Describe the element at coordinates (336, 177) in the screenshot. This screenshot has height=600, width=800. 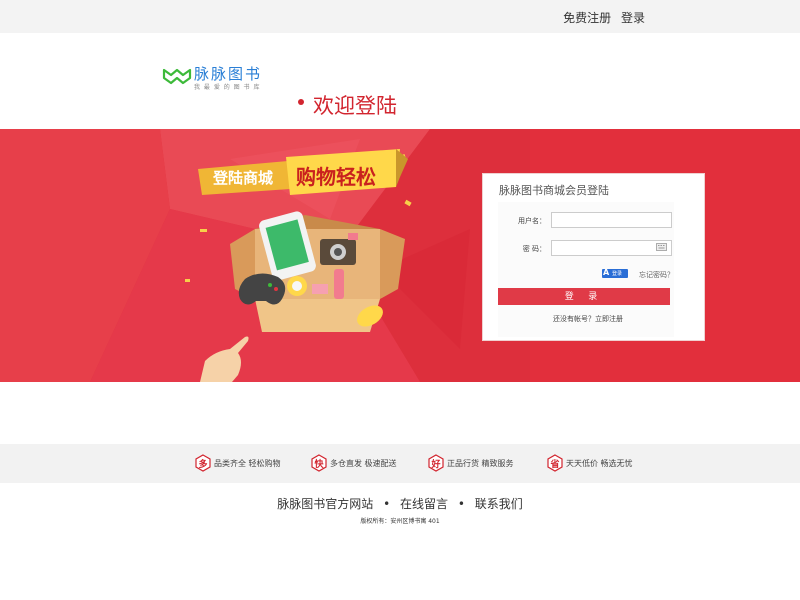
I see `ribbon-right-label: 购物轻松` at that location.